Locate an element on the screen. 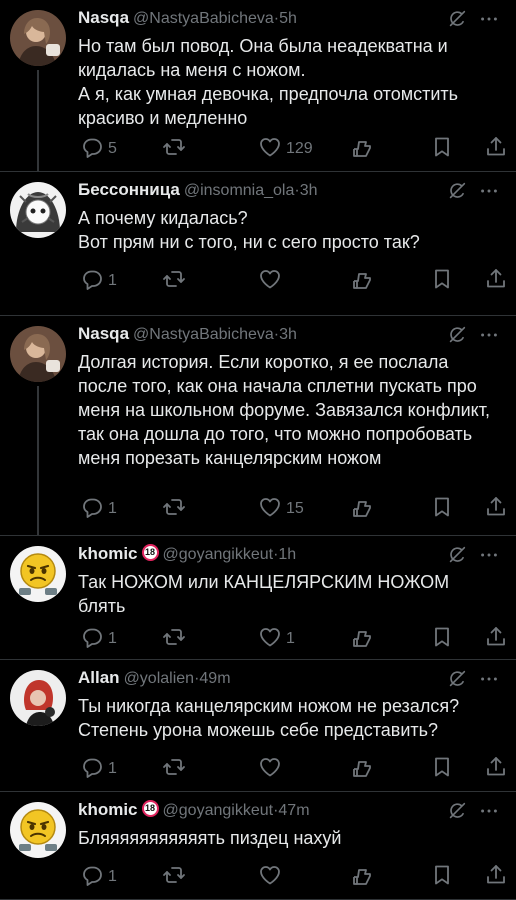  like-button: 1 is located at coordinates (276, 639).